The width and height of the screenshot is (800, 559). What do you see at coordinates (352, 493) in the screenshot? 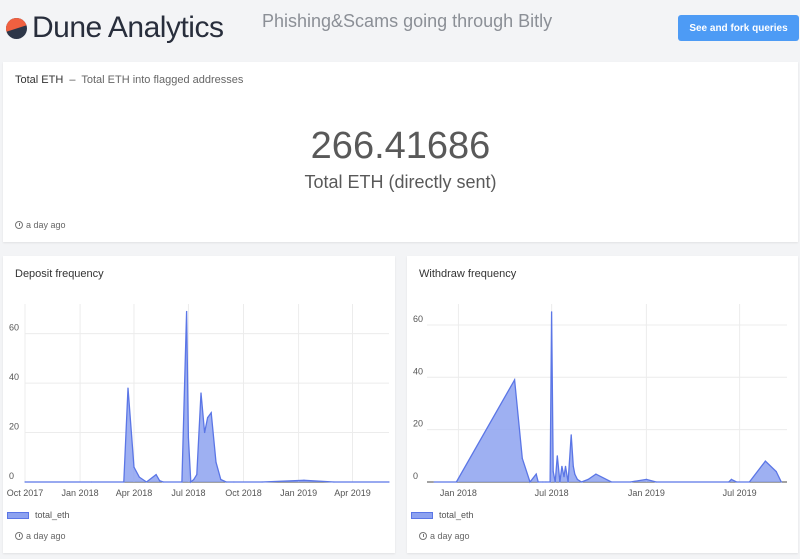
I see `x-tick-label: Apr 2019` at bounding box center [352, 493].